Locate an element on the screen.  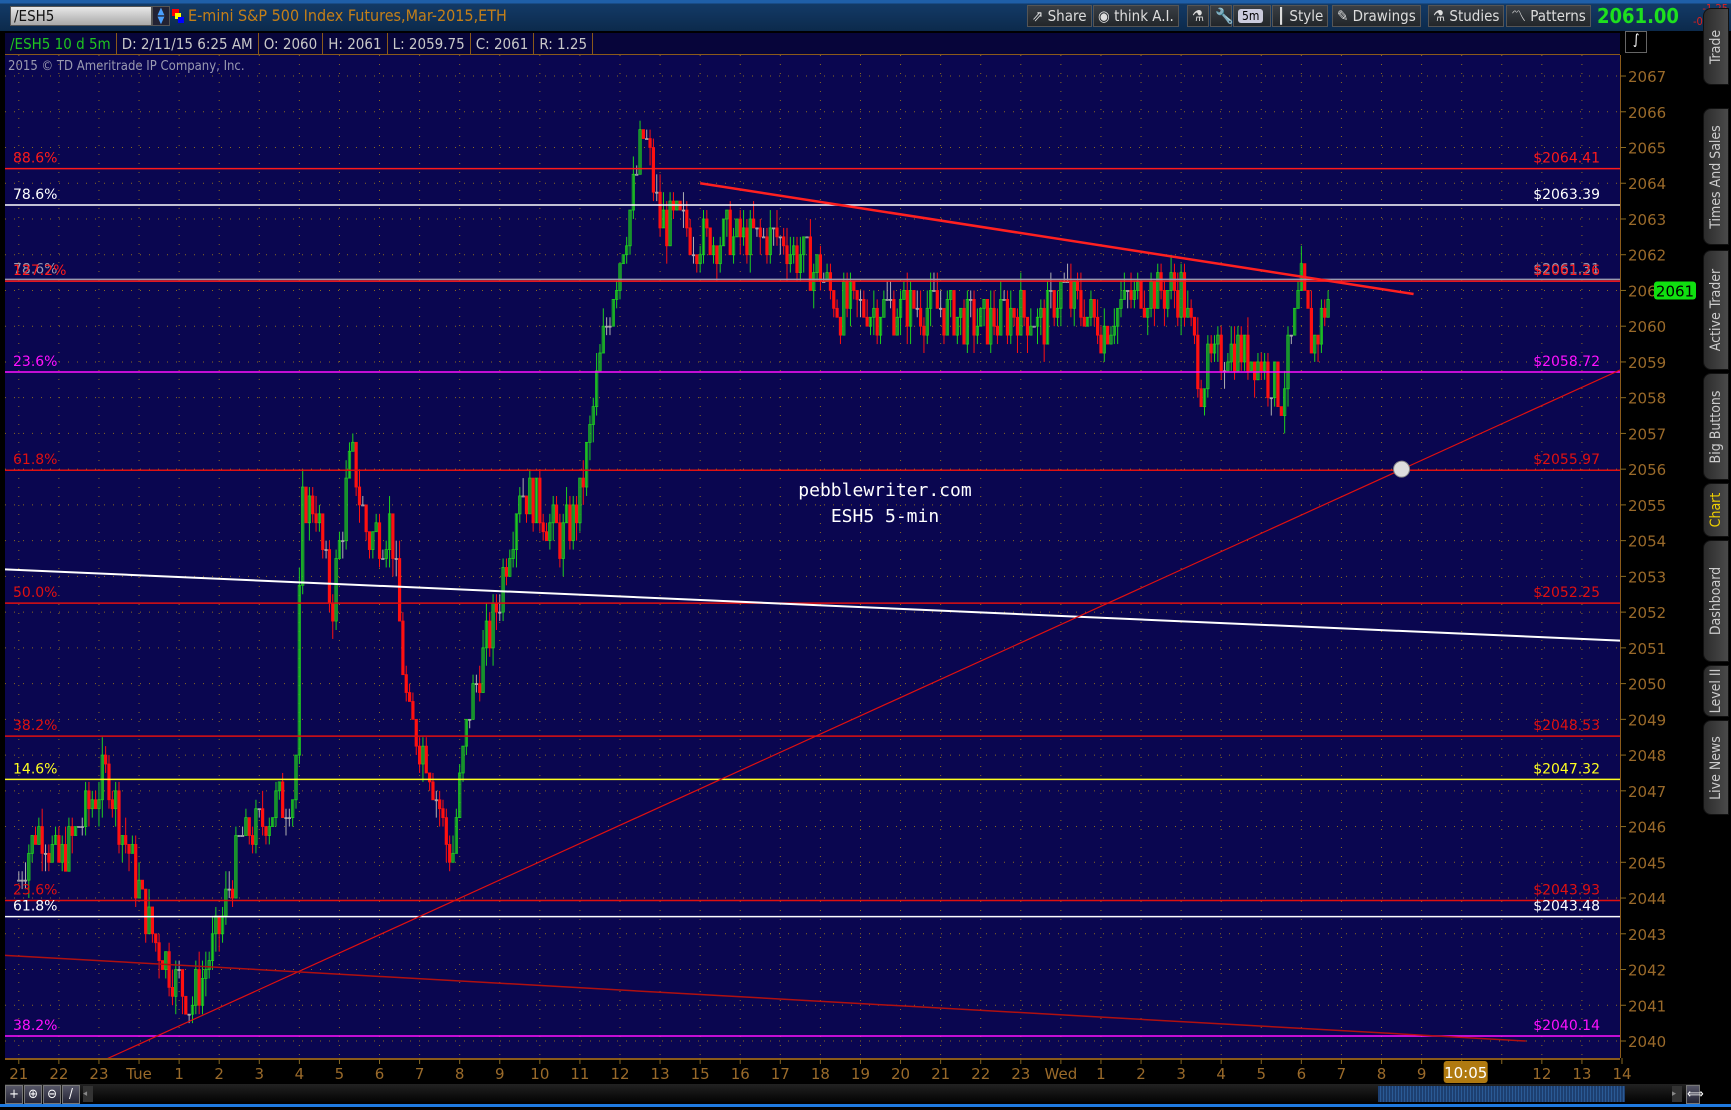
price-tick-label: 2057 is located at coordinates (1647, 434).